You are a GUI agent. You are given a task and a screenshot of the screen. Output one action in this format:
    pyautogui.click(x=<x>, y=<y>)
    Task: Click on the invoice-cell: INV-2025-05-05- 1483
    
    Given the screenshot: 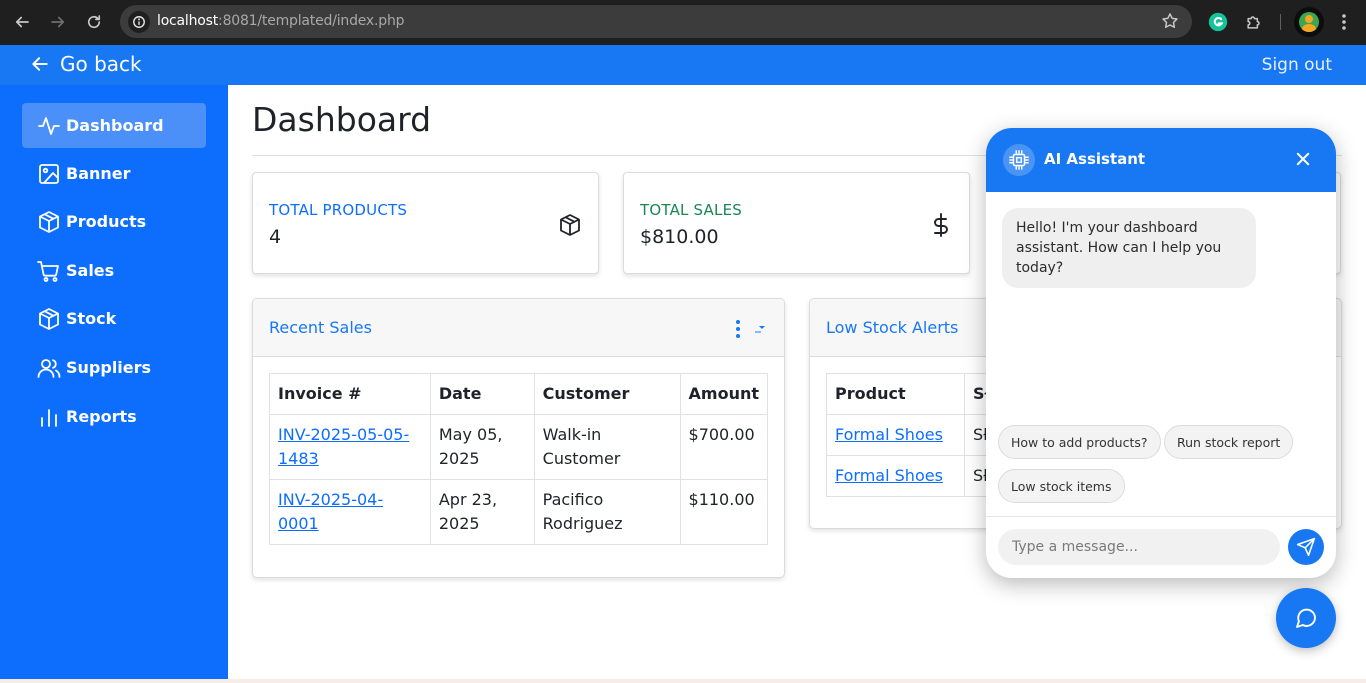 What is the action you would take?
    pyautogui.click(x=350, y=447)
    